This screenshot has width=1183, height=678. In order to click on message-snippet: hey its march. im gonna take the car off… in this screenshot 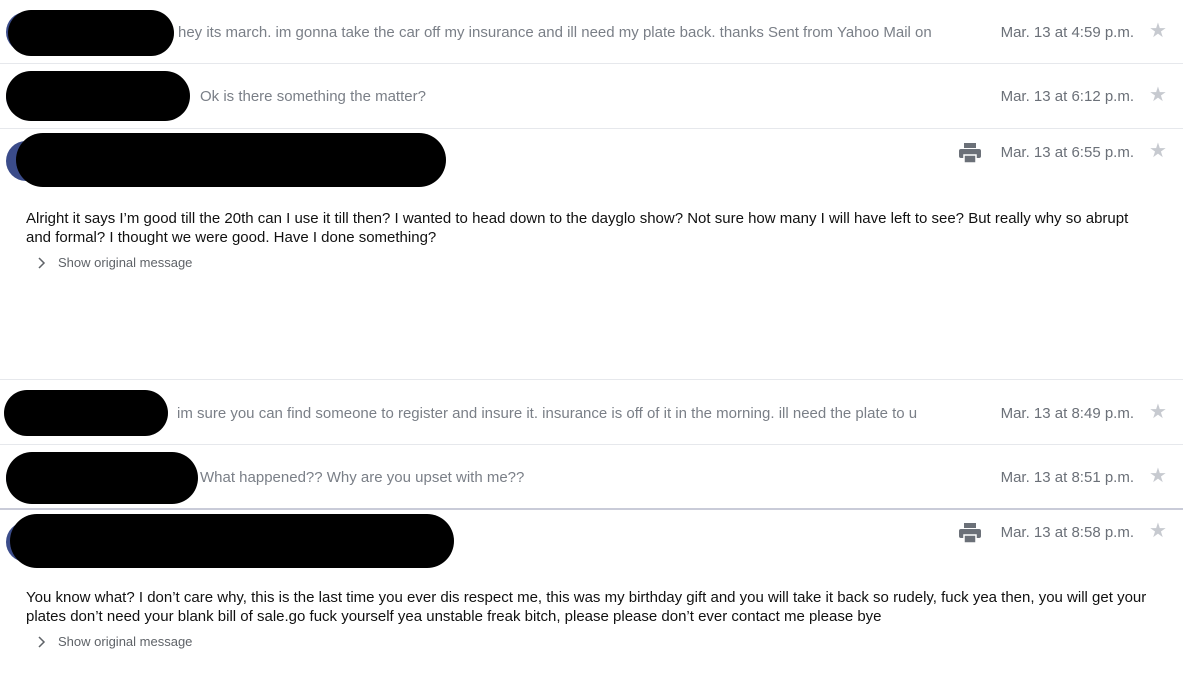, I will do `click(555, 32)`.